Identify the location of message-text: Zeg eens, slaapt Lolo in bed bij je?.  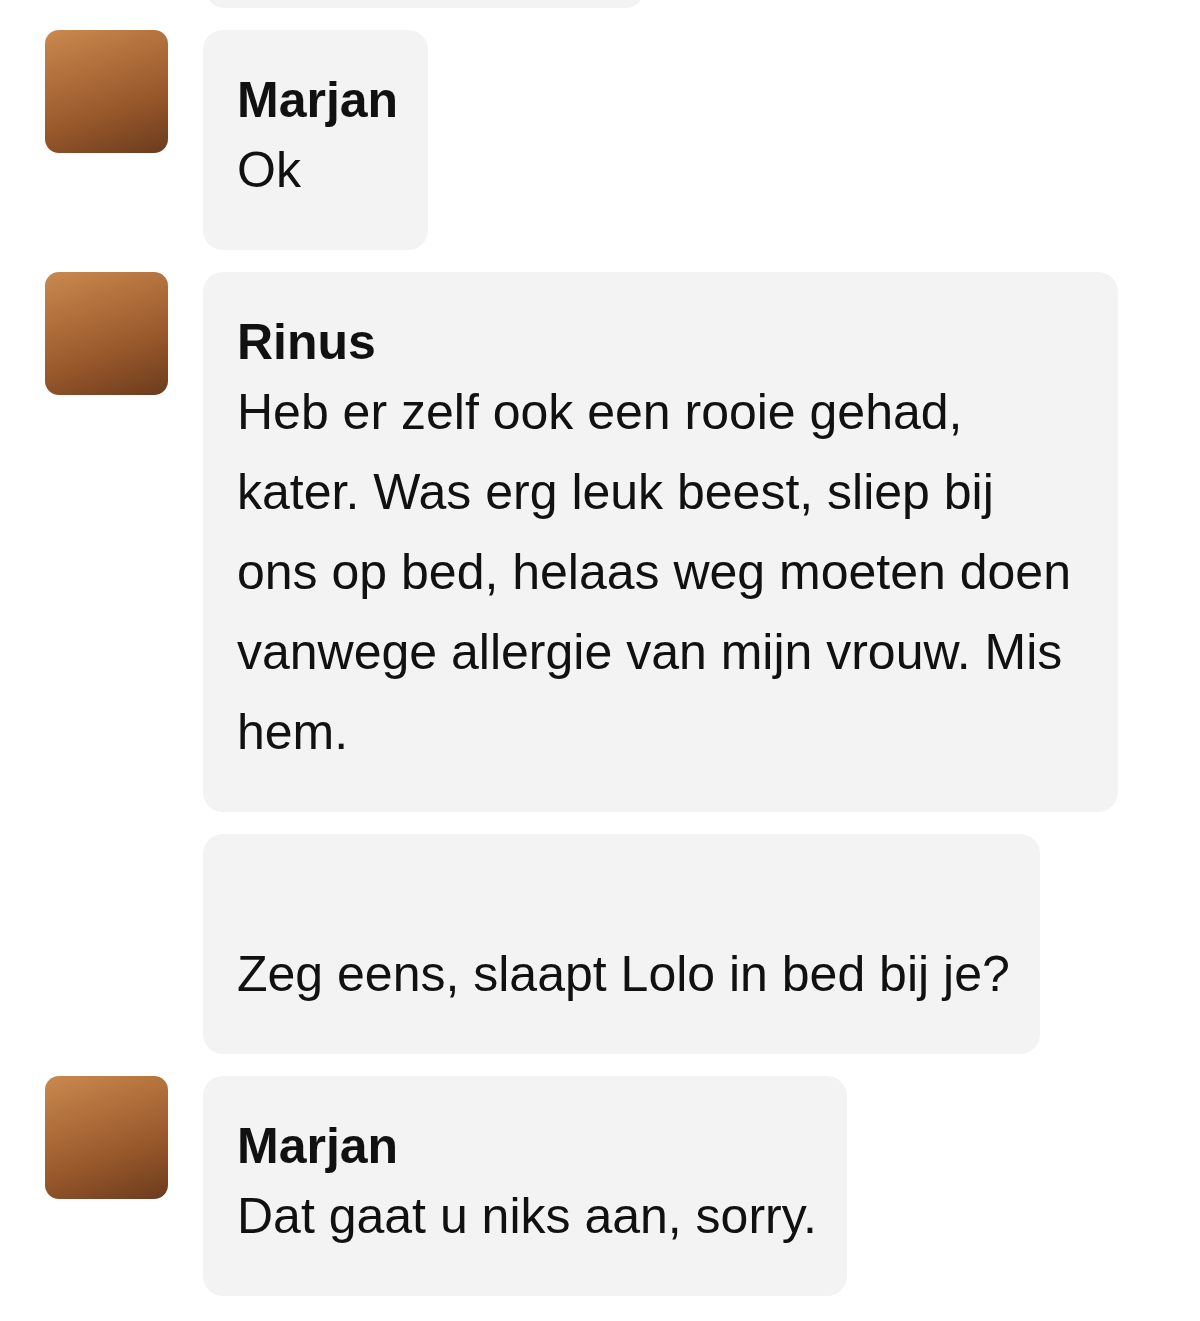
(623, 974).